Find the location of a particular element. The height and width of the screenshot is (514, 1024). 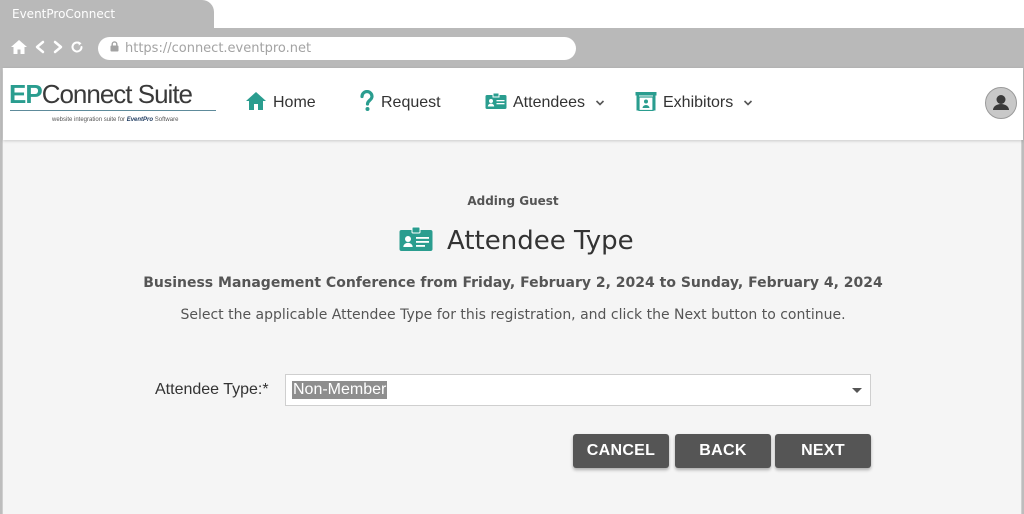

browser-reload-icon is located at coordinates (77, 47).